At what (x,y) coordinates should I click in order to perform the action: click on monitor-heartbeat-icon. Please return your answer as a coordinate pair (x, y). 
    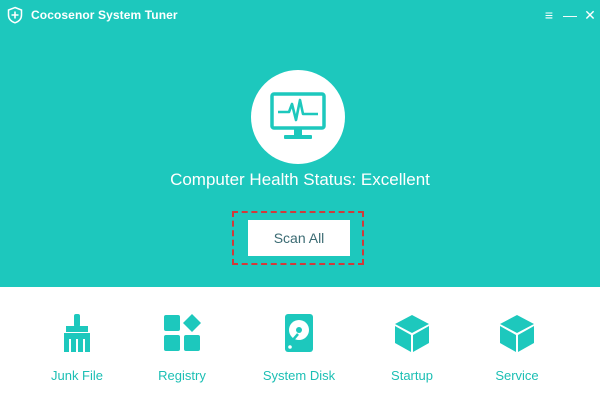
    Looking at the image, I should click on (298, 115).